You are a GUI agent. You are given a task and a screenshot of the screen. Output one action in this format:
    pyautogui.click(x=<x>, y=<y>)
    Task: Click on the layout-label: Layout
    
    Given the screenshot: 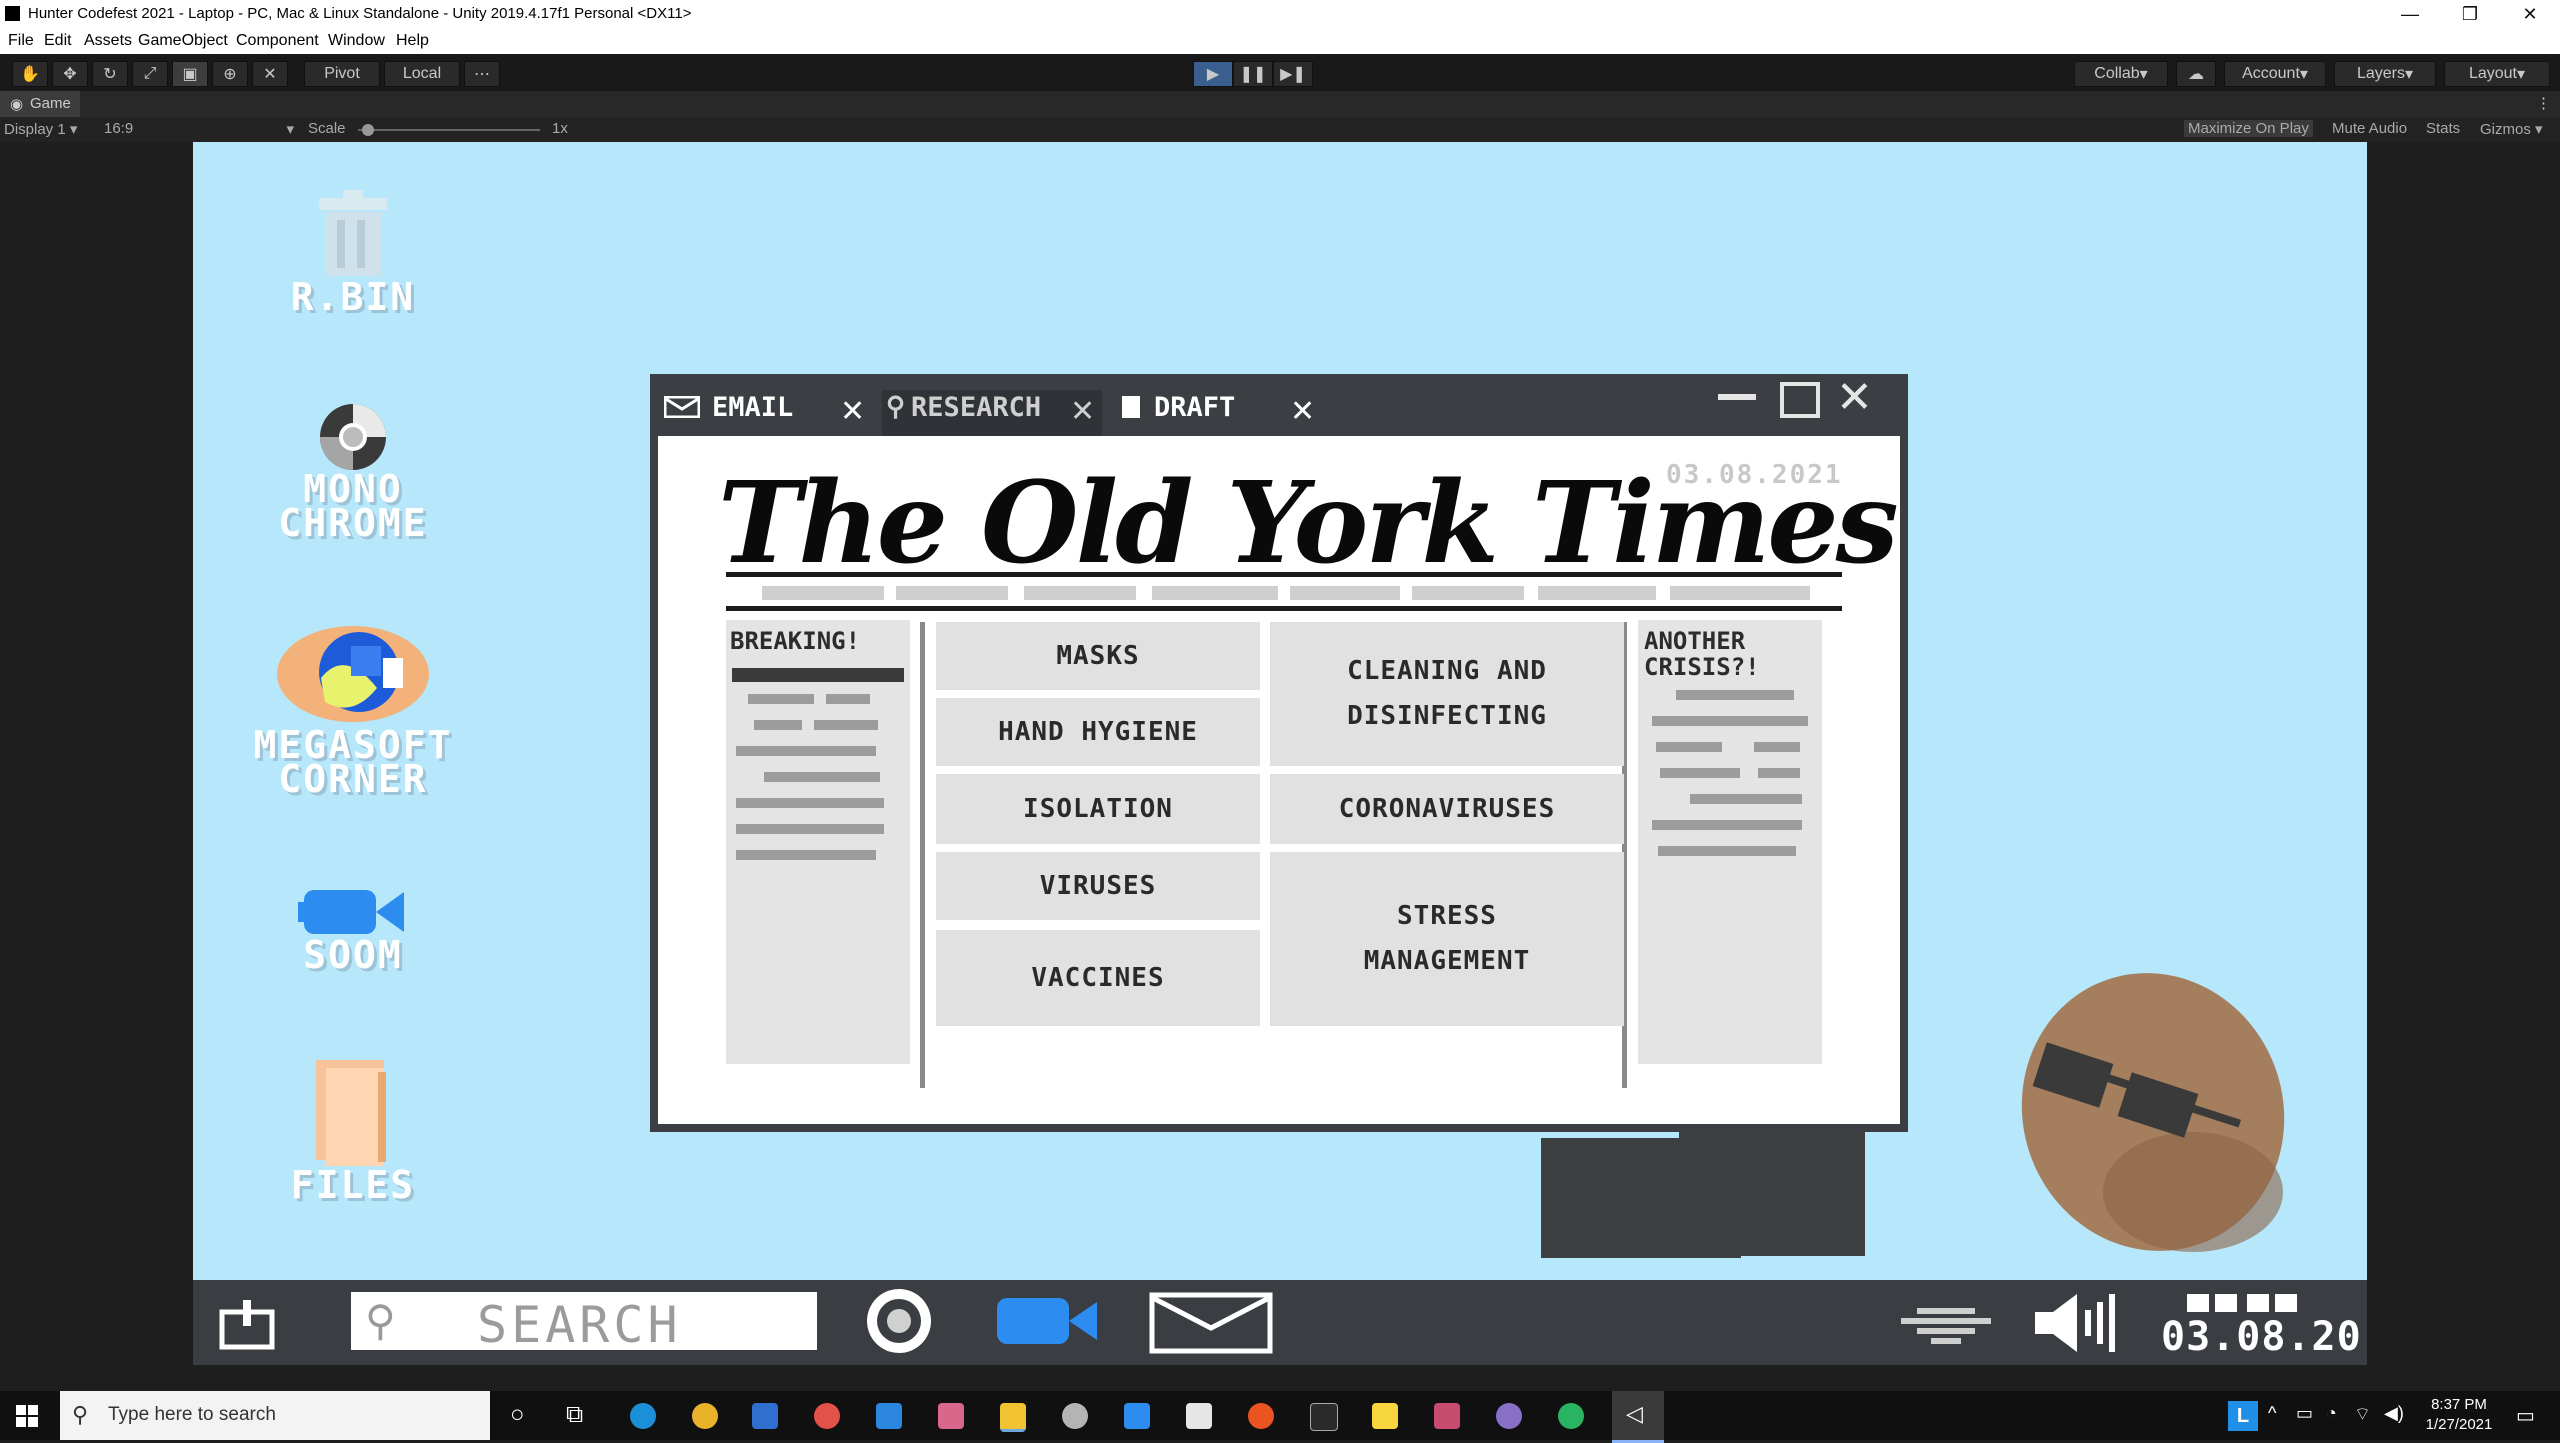 What is the action you would take?
    pyautogui.click(x=2492, y=73)
    